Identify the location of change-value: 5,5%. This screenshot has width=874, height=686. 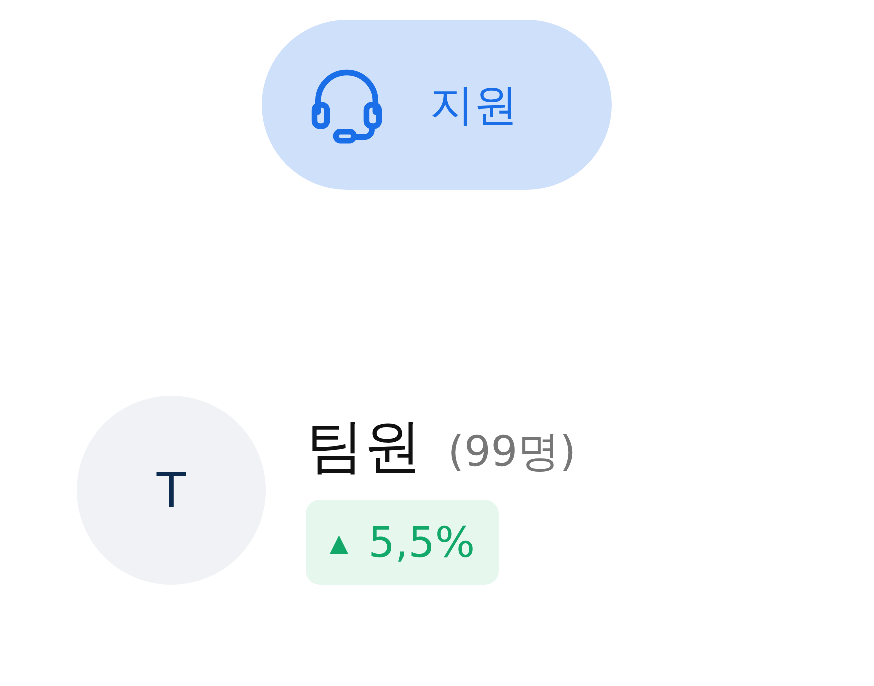
(422, 542).